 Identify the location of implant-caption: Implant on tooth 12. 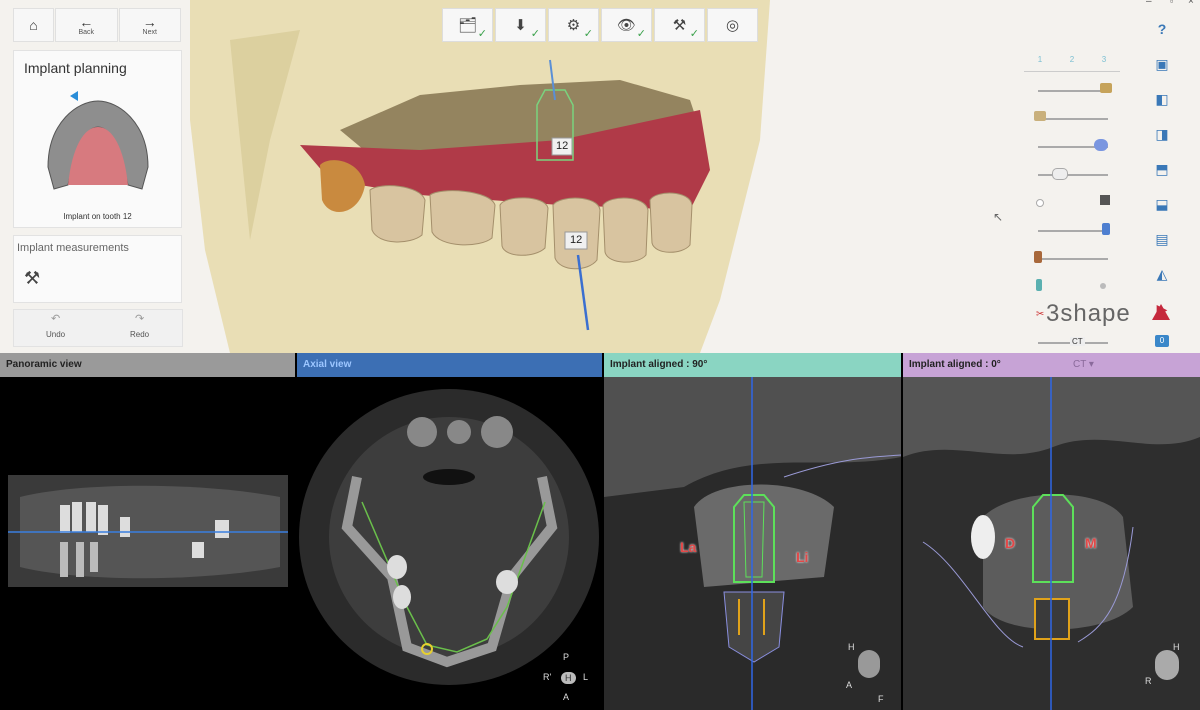
(97, 216).